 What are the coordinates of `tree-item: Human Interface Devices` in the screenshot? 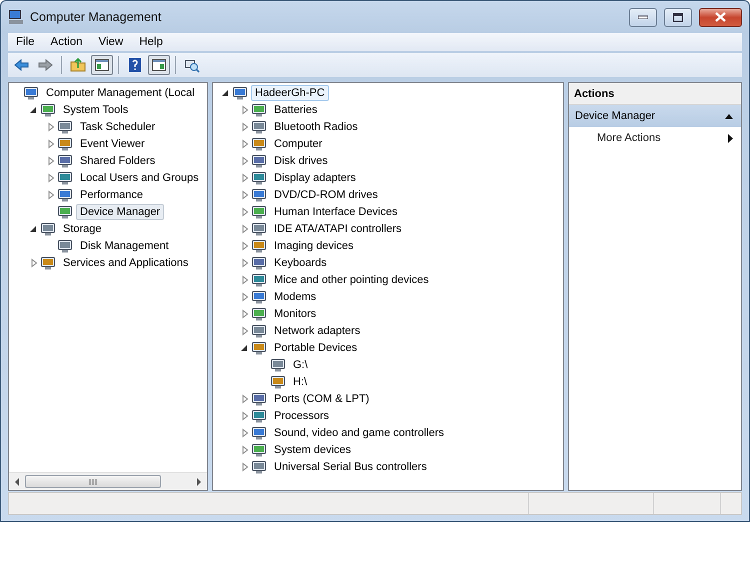 It's located at (336, 212).